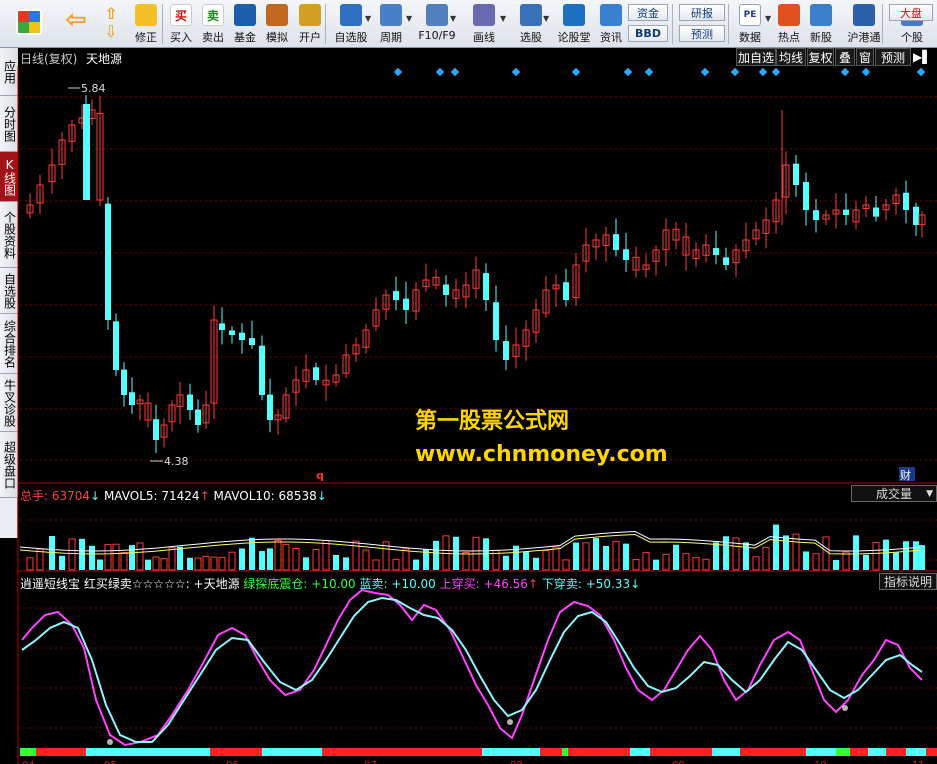  I want to click on cai-marker: 财, so click(905, 475).